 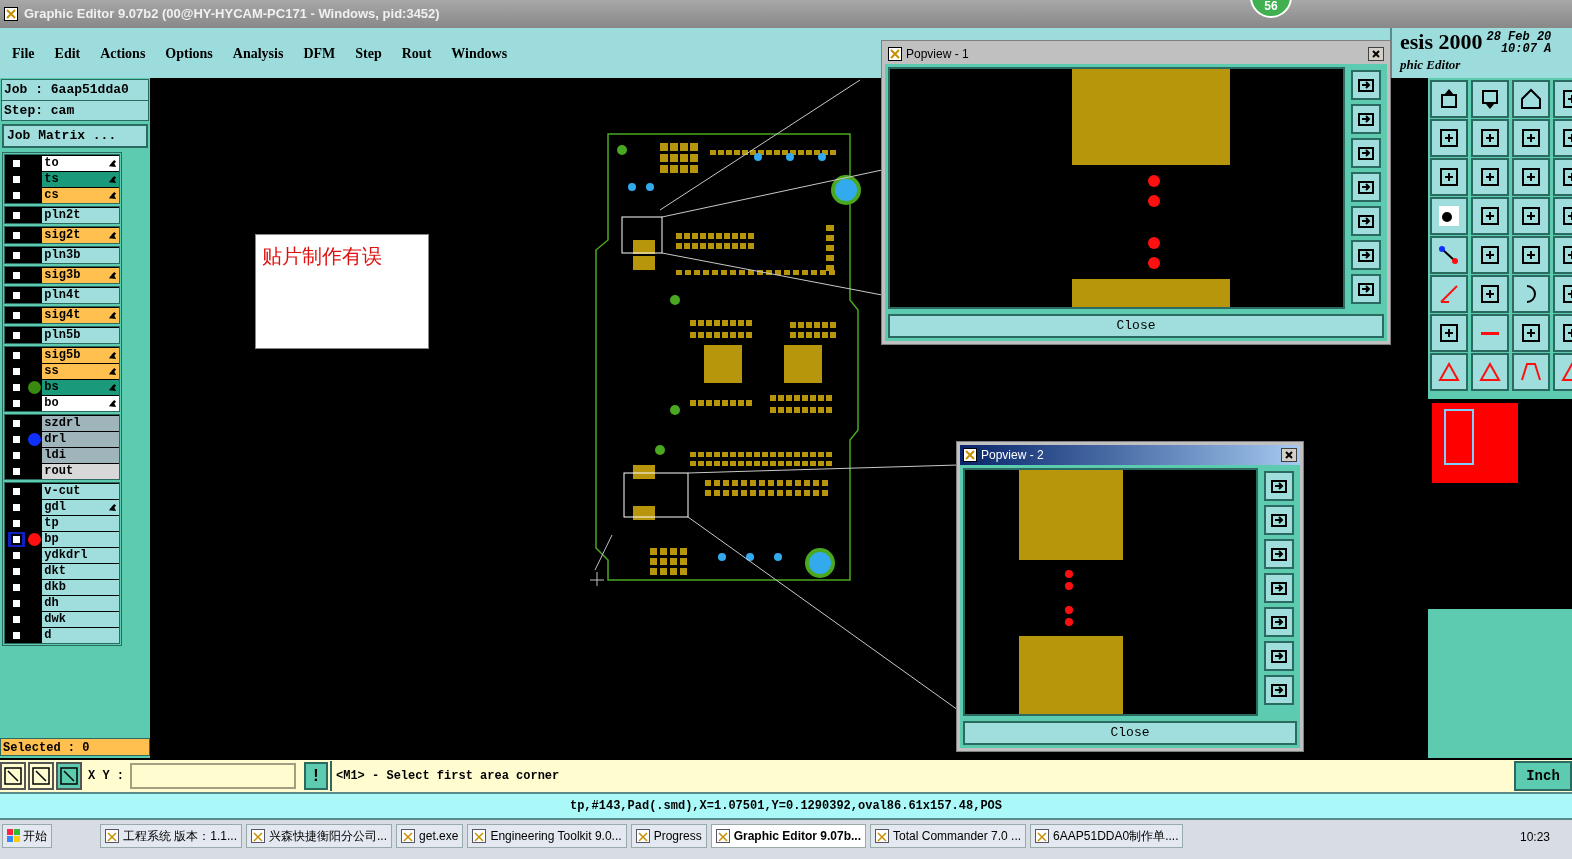 I want to click on layer-item: bo, so click(x=80, y=403).